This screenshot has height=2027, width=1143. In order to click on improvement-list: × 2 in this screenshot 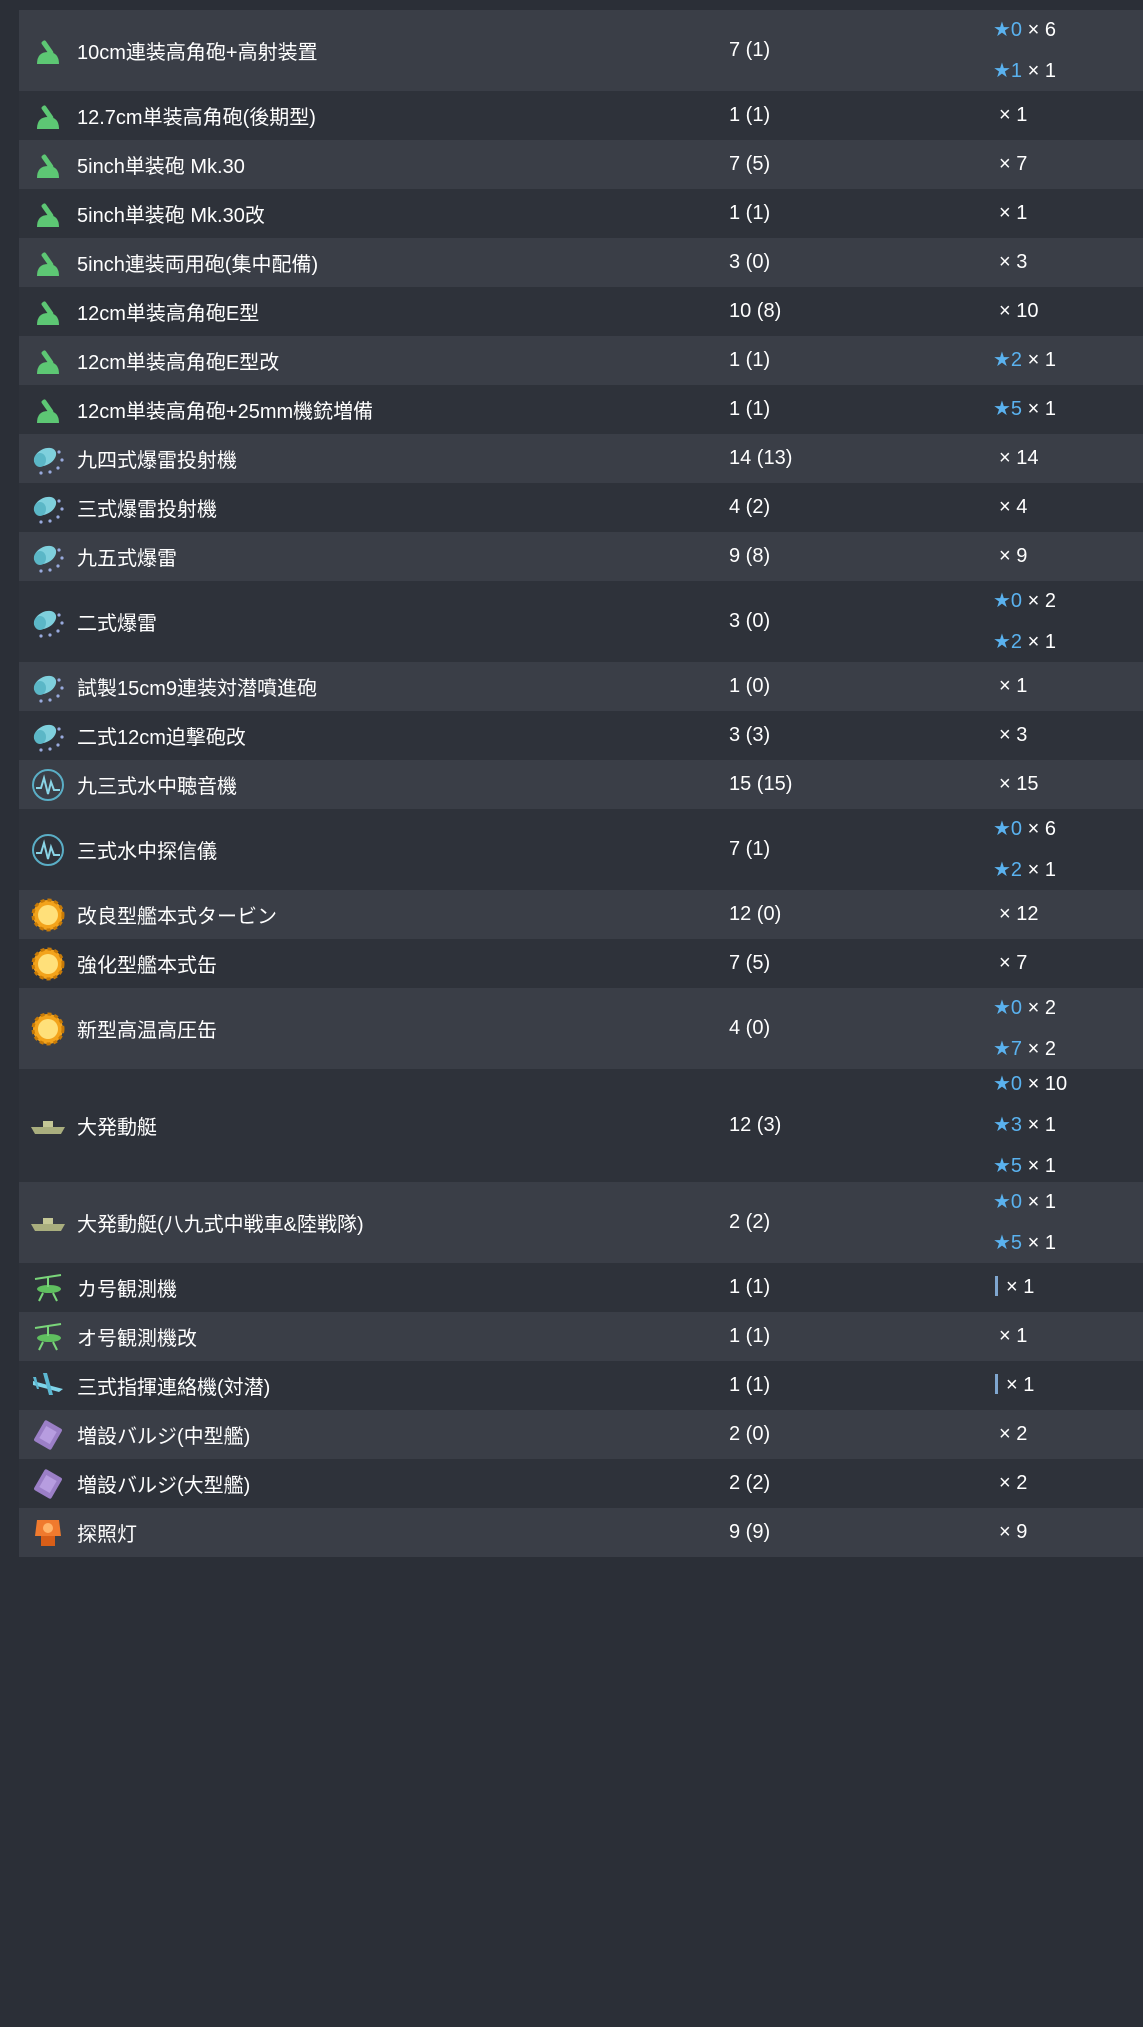, I will do `click(1010, 1483)`.